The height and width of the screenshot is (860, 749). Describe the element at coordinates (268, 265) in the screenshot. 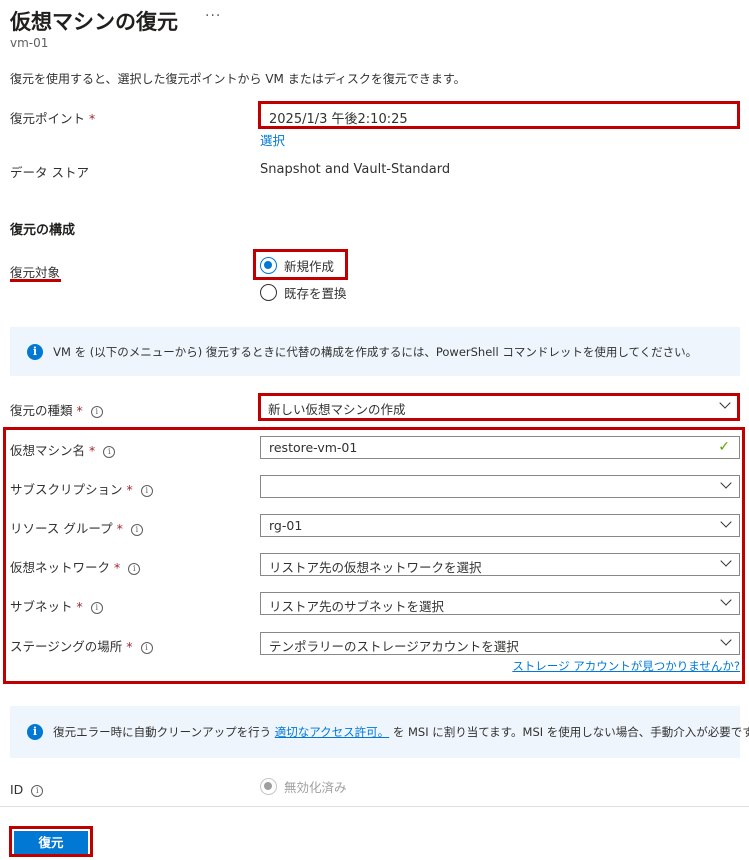

I see `radio-new-circle` at that location.